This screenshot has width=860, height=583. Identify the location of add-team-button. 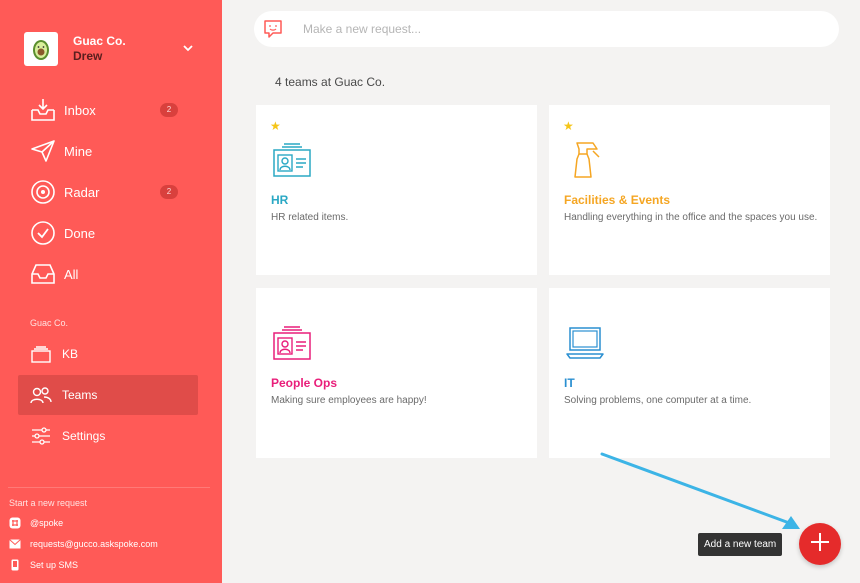
(820, 544).